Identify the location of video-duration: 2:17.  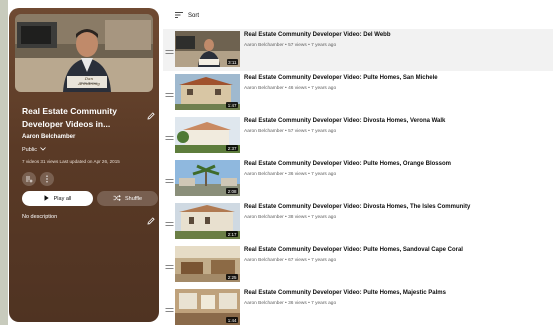
(232, 234).